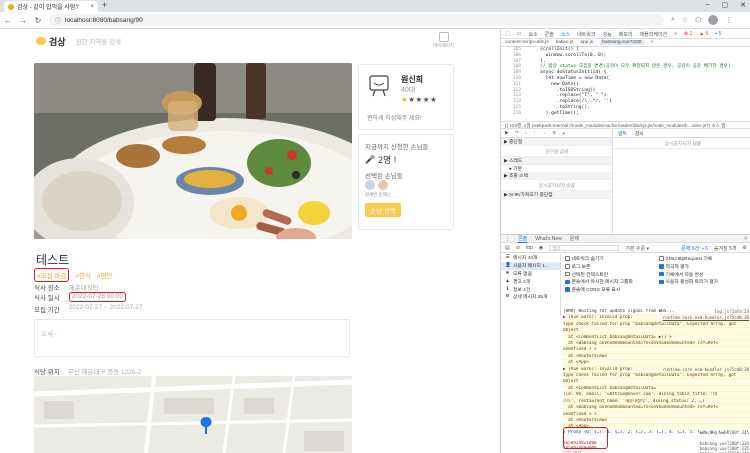 The height and width of the screenshot is (453, 750). I want to click on console-message-text: at <RouterView>, so click(585, 356).